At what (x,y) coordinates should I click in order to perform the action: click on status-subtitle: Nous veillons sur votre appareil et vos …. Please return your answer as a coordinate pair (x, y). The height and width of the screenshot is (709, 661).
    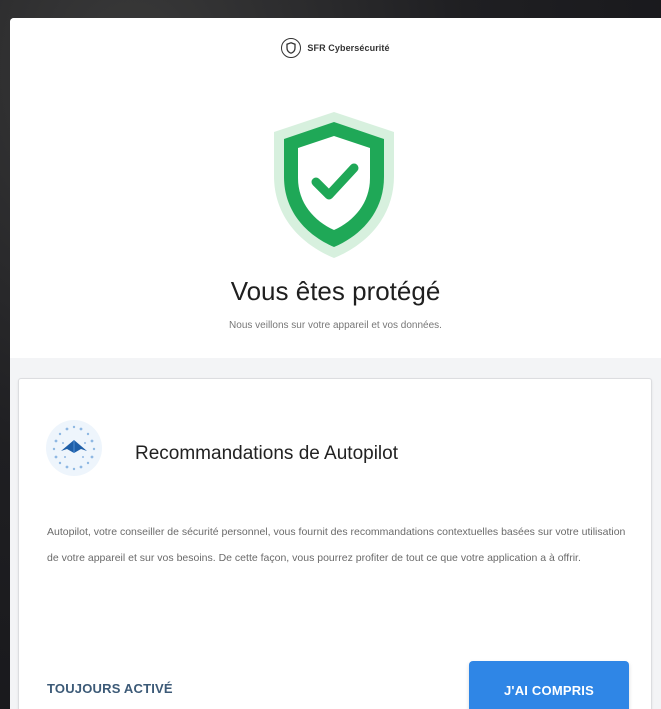
    Looking at the image, I should click on (335, 325).